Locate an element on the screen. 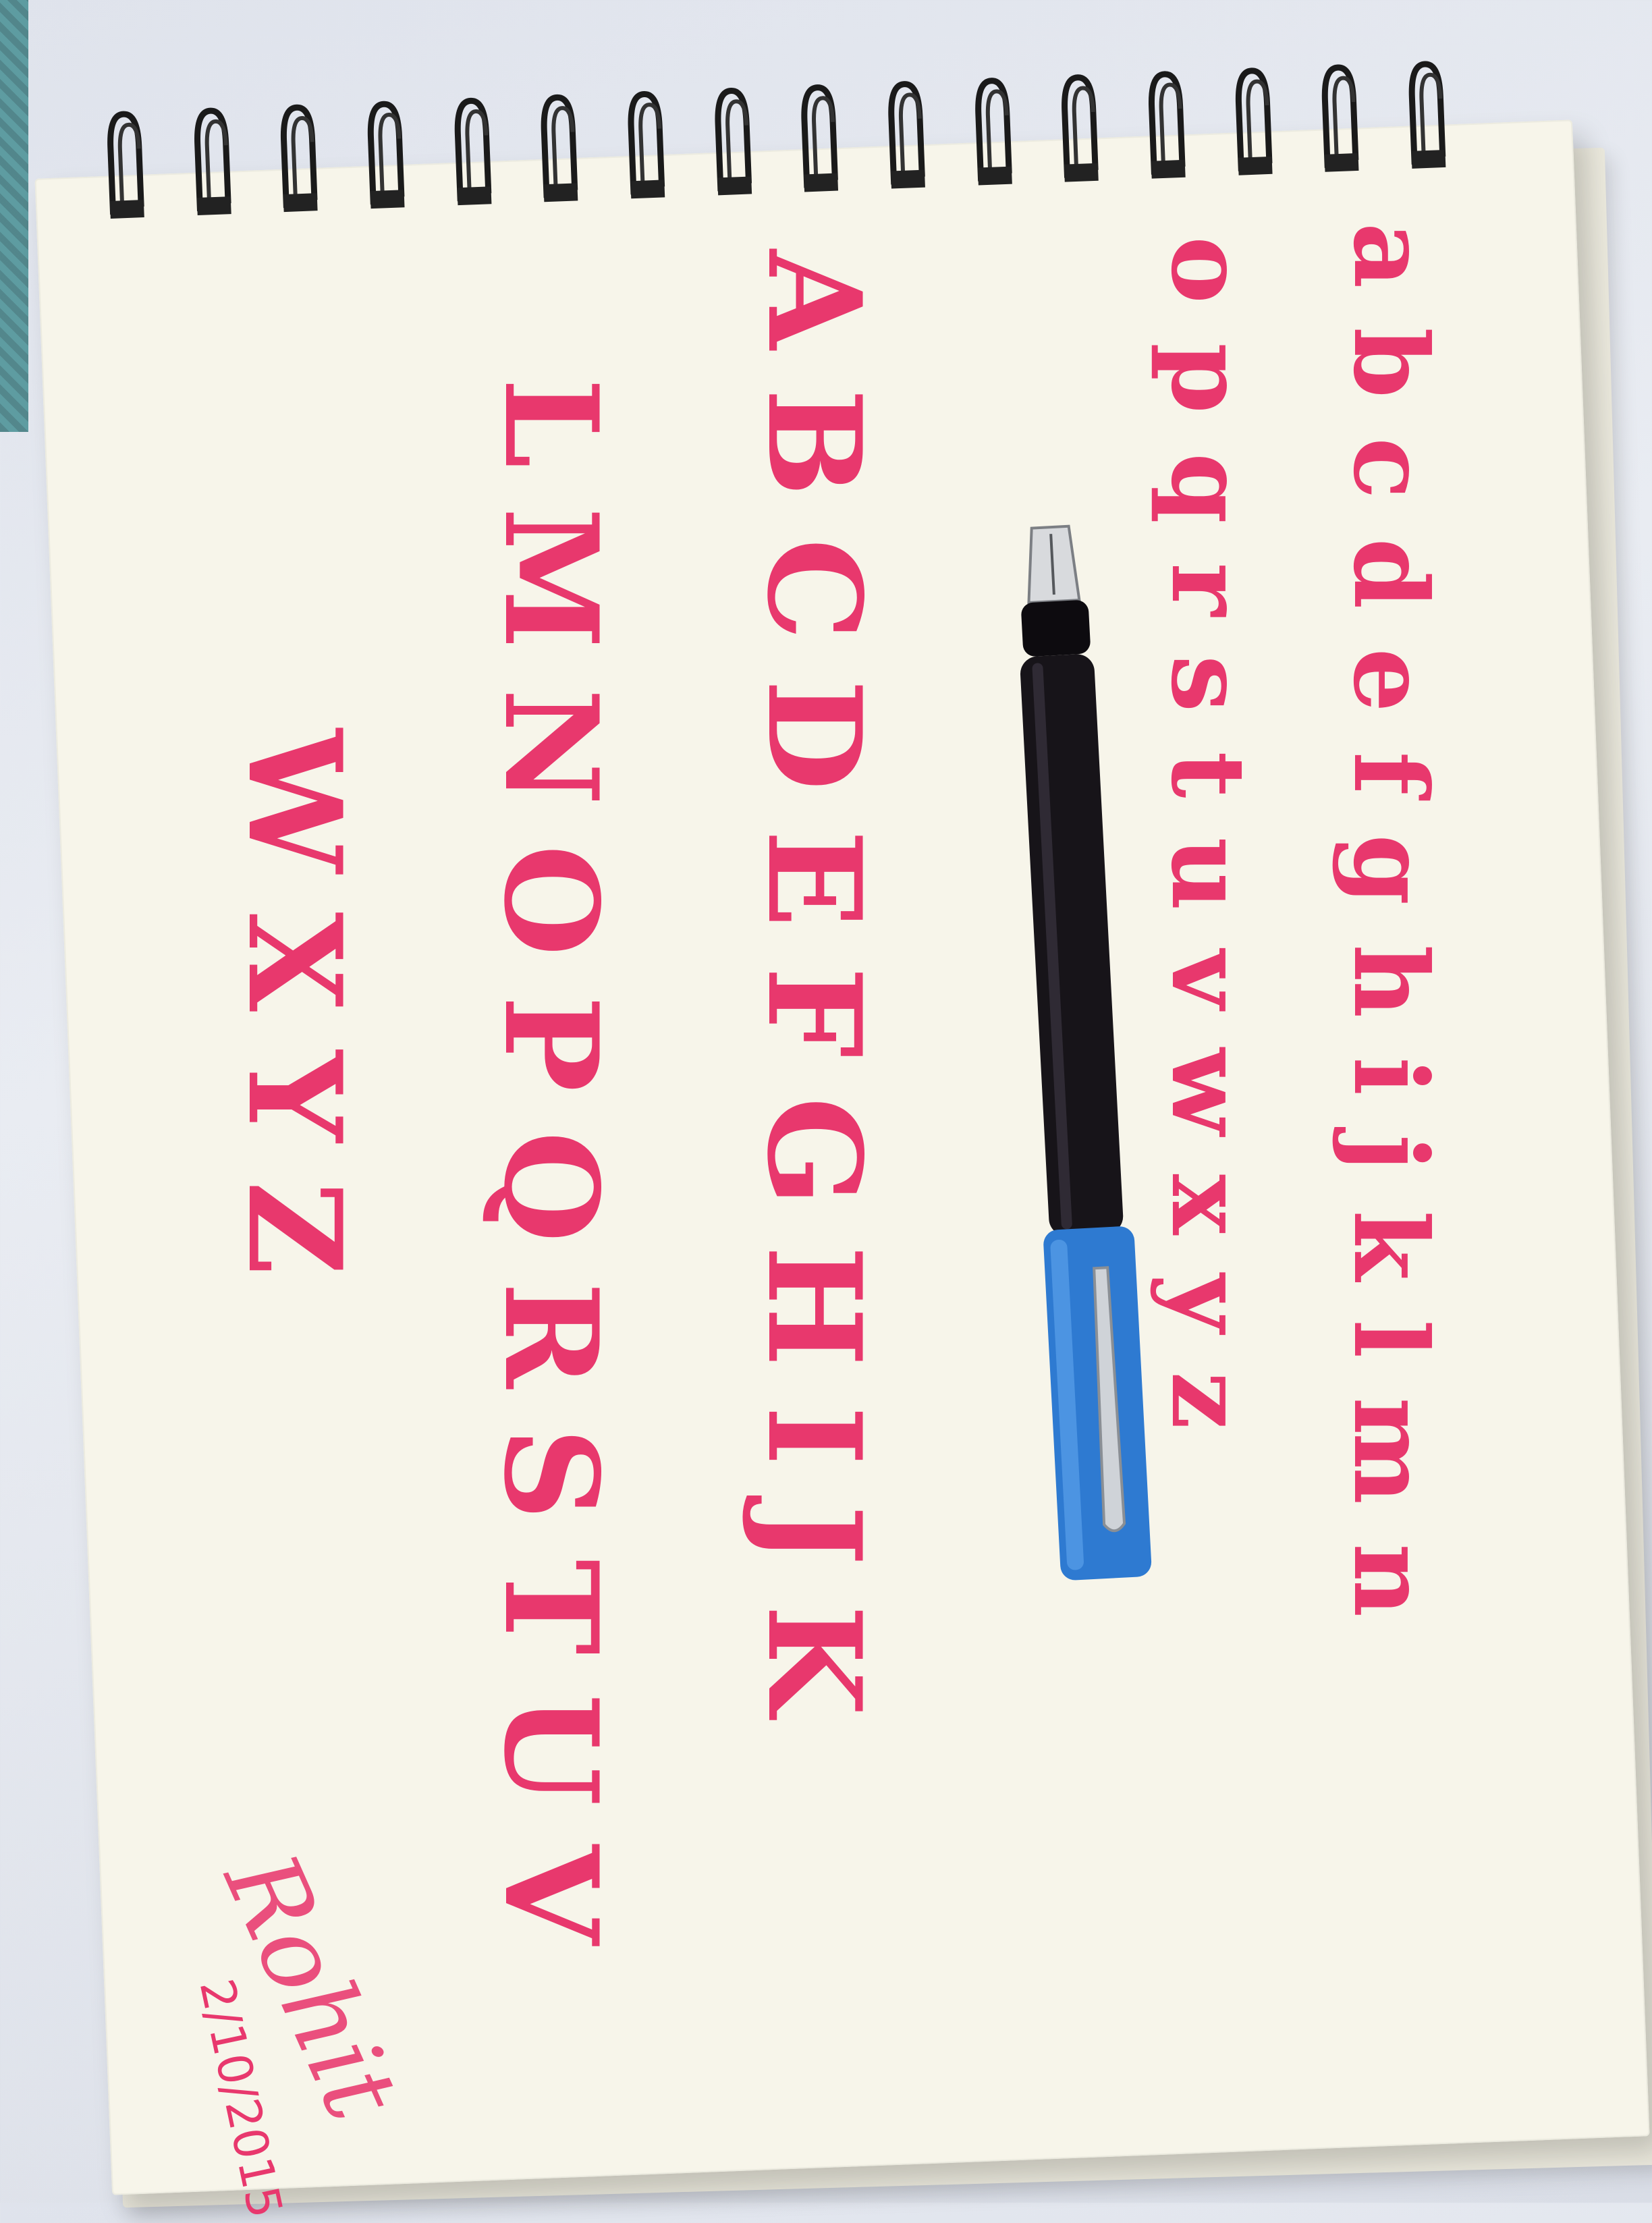 This screenshot has height=2223, width=1652. lowercase-line-1: abcdefghijklmn is located at coordinates (1390, 940).